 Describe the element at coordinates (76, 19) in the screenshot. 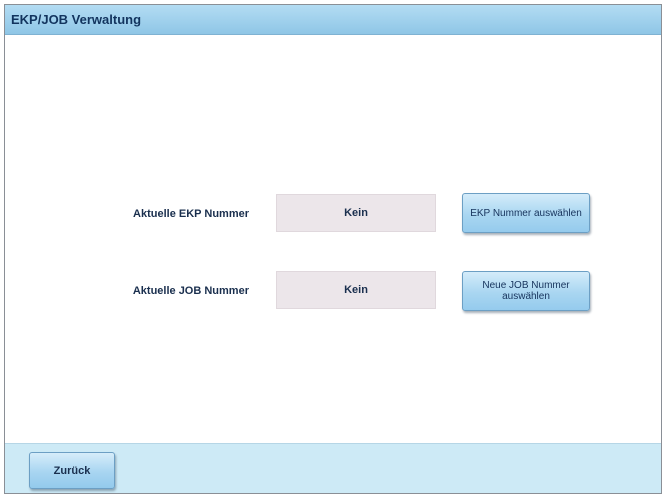

I see `window-title: EKP/JOB Verwaltung` at that location.